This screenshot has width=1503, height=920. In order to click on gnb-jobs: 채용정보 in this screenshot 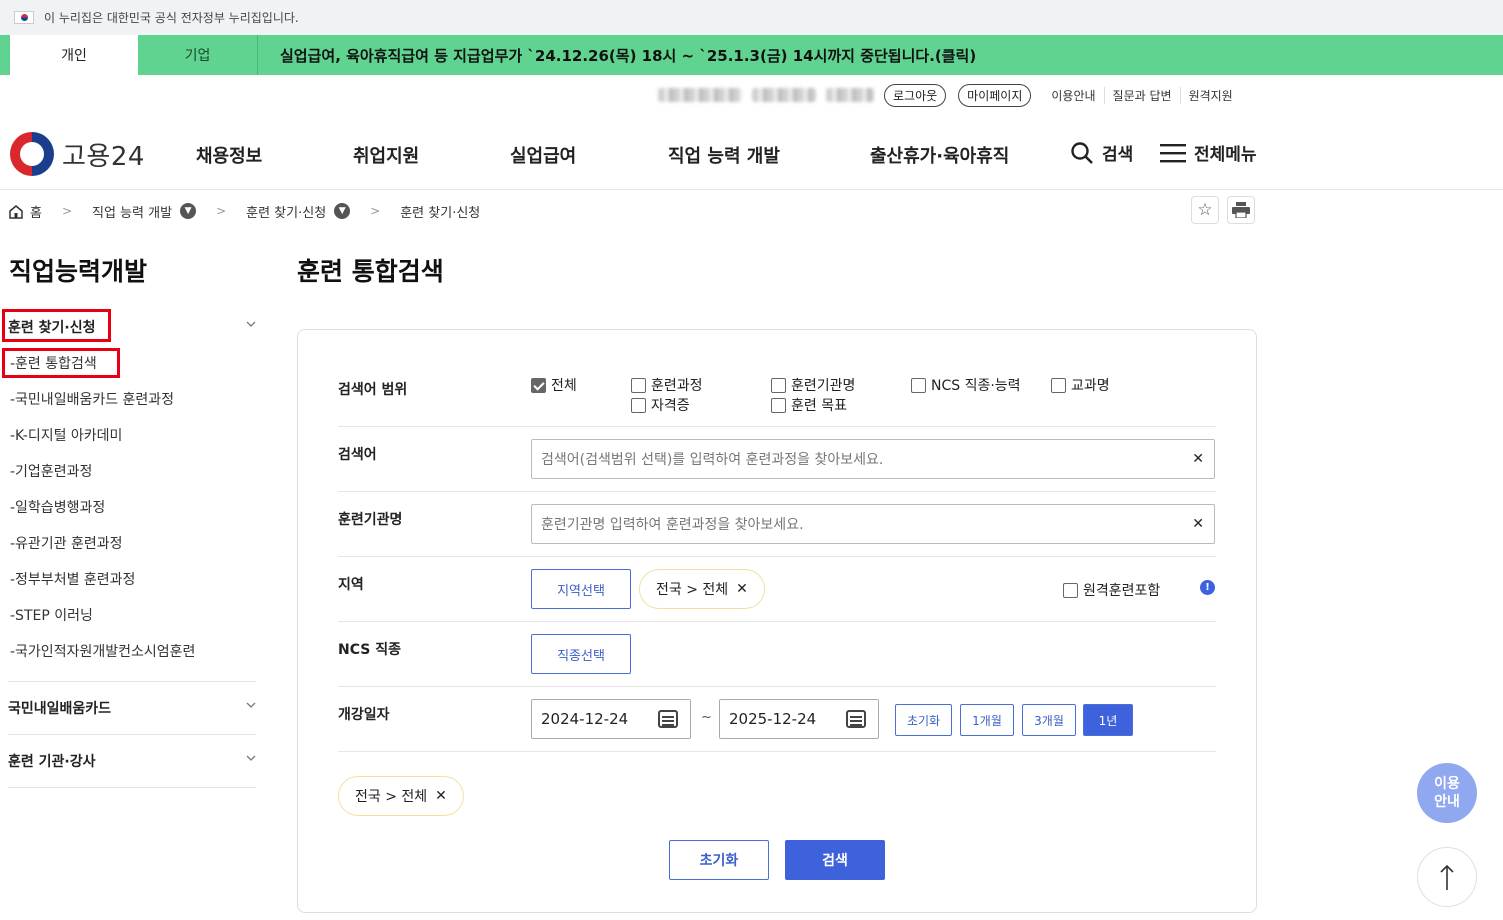, I will do `click(229, 155)`.